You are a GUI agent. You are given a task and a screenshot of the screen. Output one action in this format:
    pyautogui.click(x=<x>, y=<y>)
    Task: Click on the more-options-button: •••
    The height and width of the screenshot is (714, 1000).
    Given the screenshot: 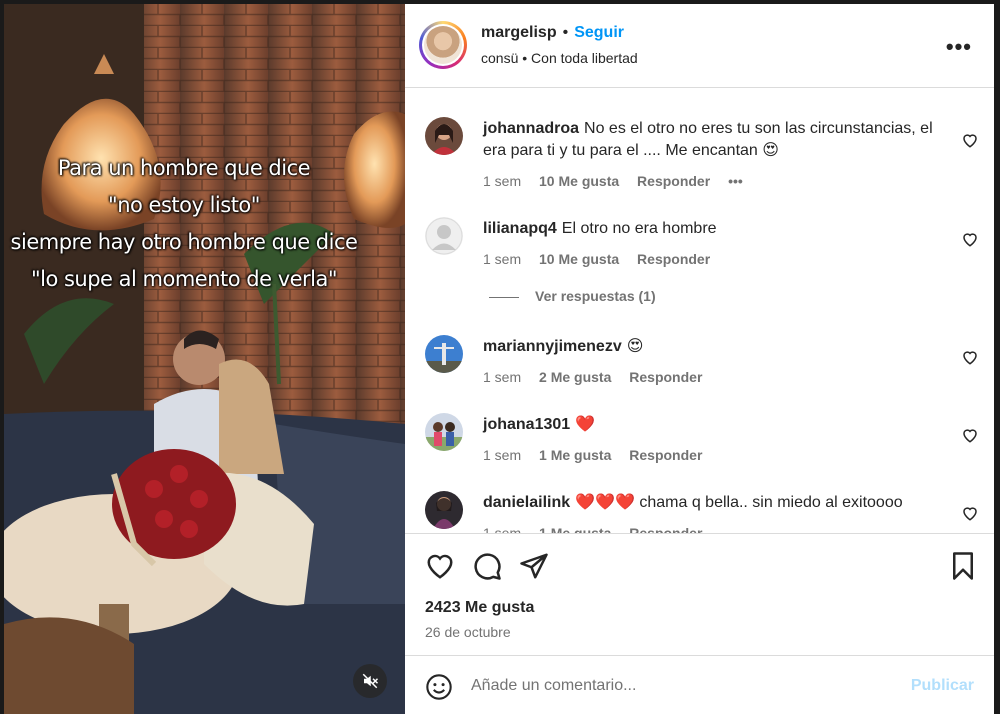 What is the action you would take?
    pyautogui.click(x=959, y=47)
    